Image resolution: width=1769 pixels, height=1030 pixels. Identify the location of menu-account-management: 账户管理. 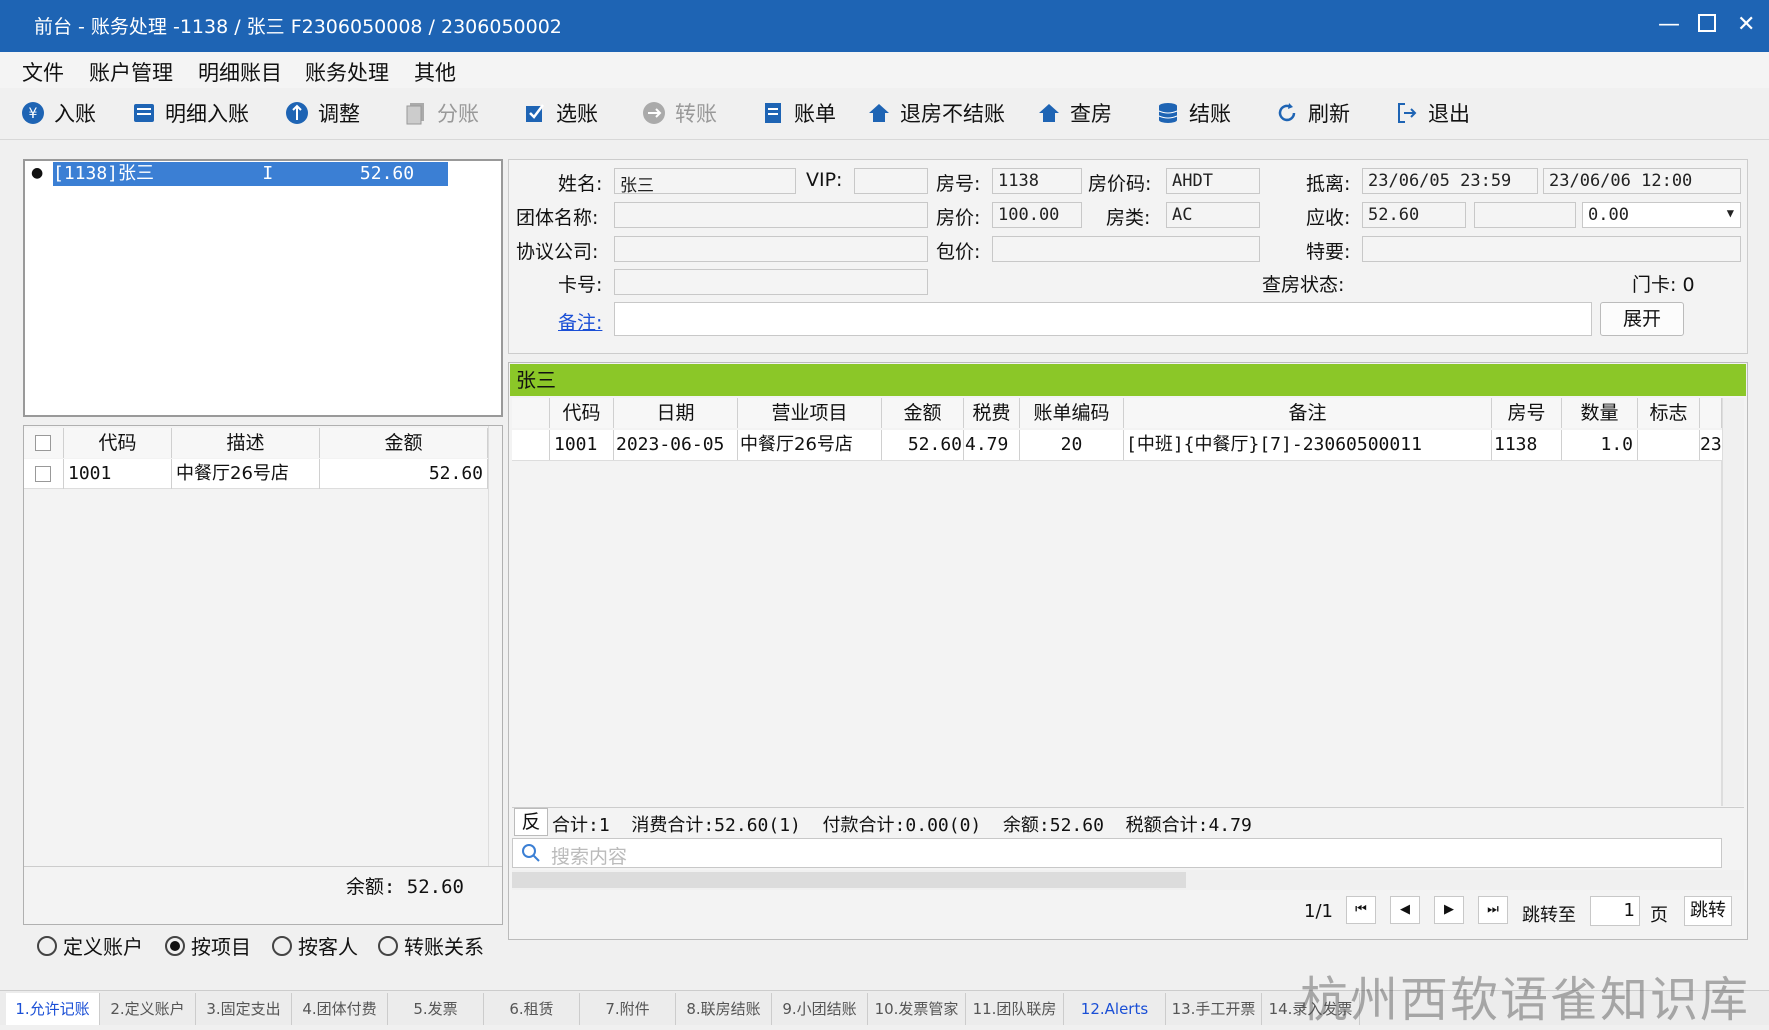
(131, 72).